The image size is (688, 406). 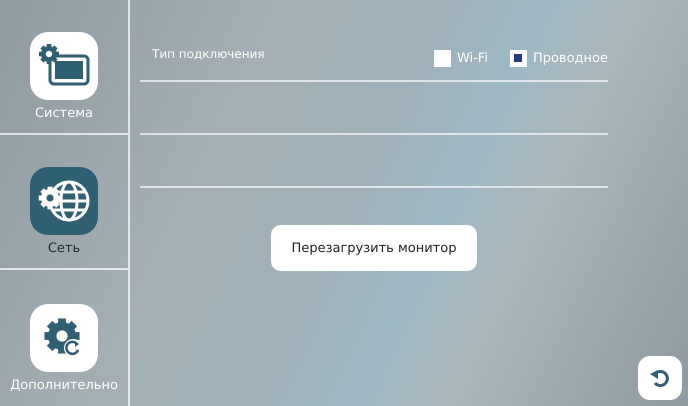 I want to click on gear-globe-icon, so click(x=64, y=201).